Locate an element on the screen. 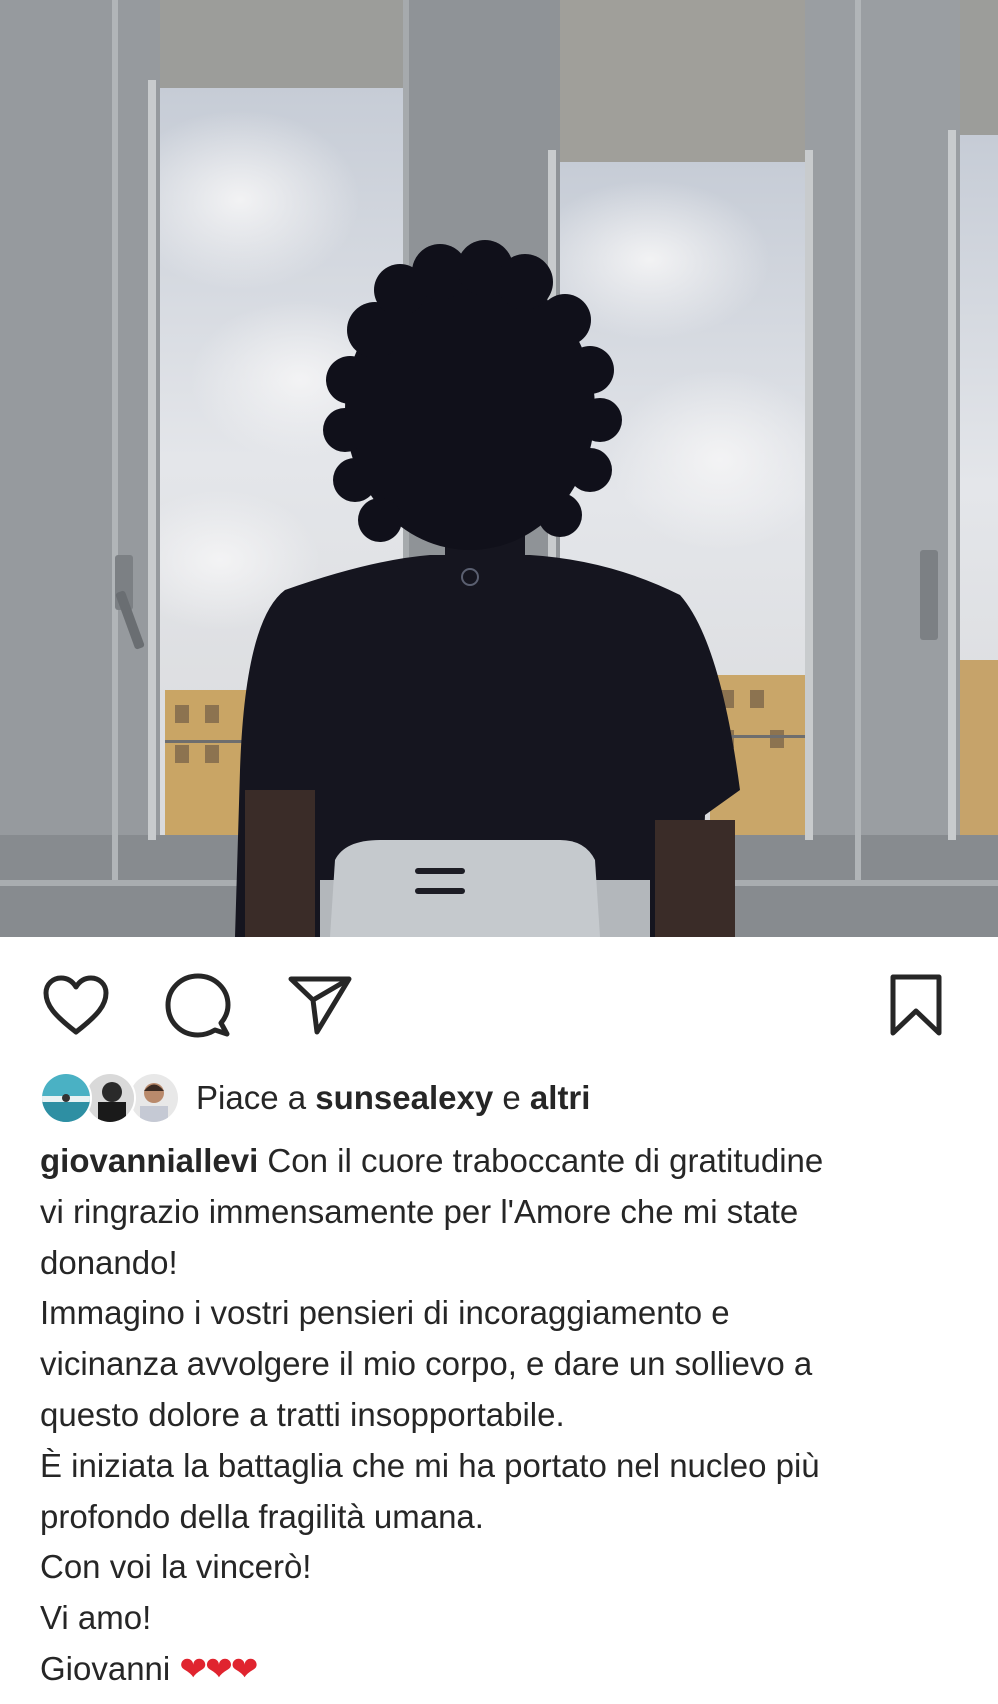 The height and width of the screenshot is (1704, 998). caption-line: profondo della fragilità umana. is located at coordinates (262, 1516).